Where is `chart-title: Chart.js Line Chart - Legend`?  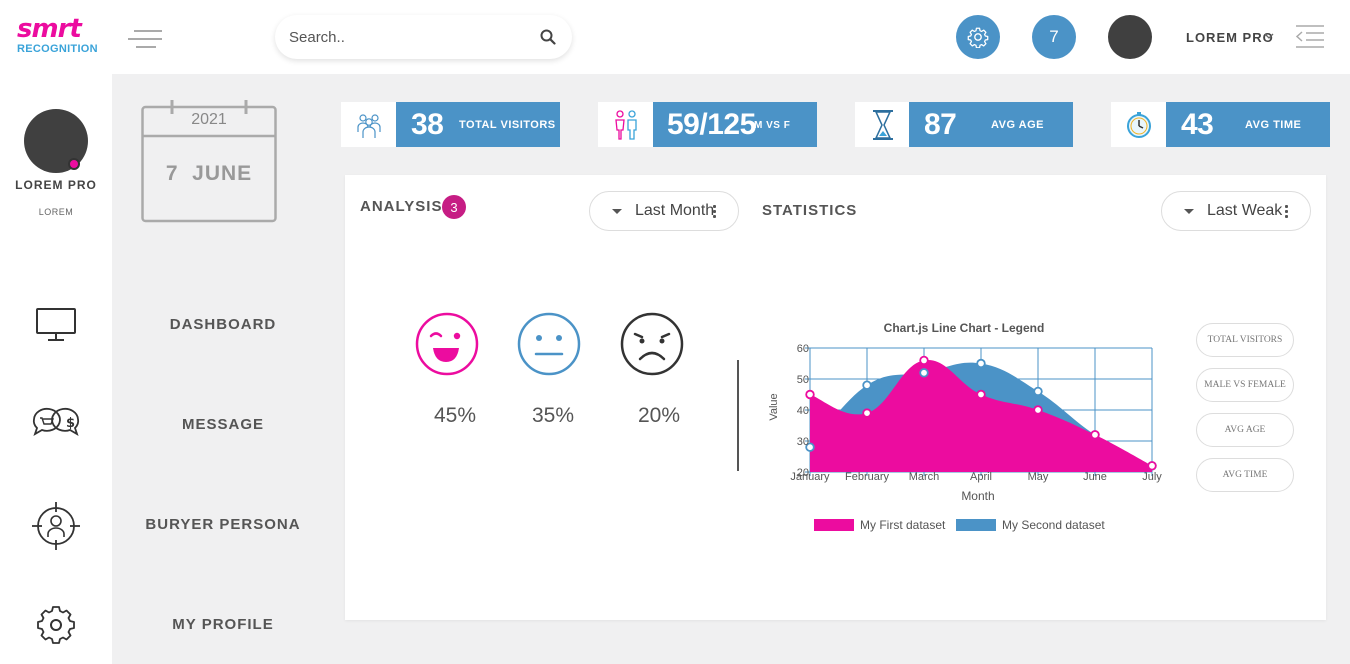
chart-title: Chart.js Line Chart - Legend is located at coordinates (964, 328).